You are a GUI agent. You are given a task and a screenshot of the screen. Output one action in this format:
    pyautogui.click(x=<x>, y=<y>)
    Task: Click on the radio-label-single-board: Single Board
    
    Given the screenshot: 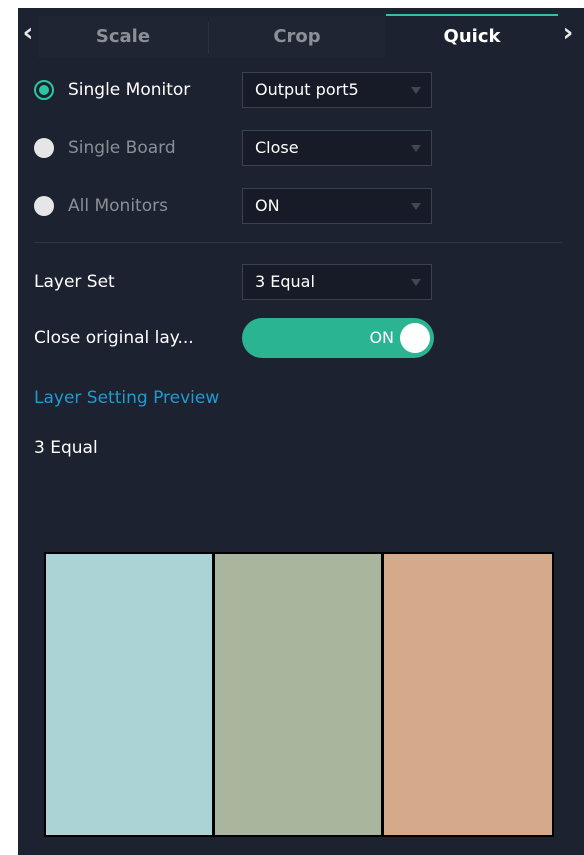 What is the action you would take?
    pyautogui.click(x=122, y=148)
    